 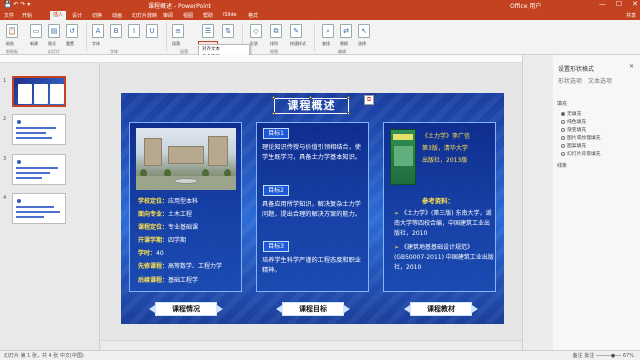 What do you see at coordinates (9, 15) in the screenshot?
I see `tab-file: 文件` at bounding box center [9, 15].